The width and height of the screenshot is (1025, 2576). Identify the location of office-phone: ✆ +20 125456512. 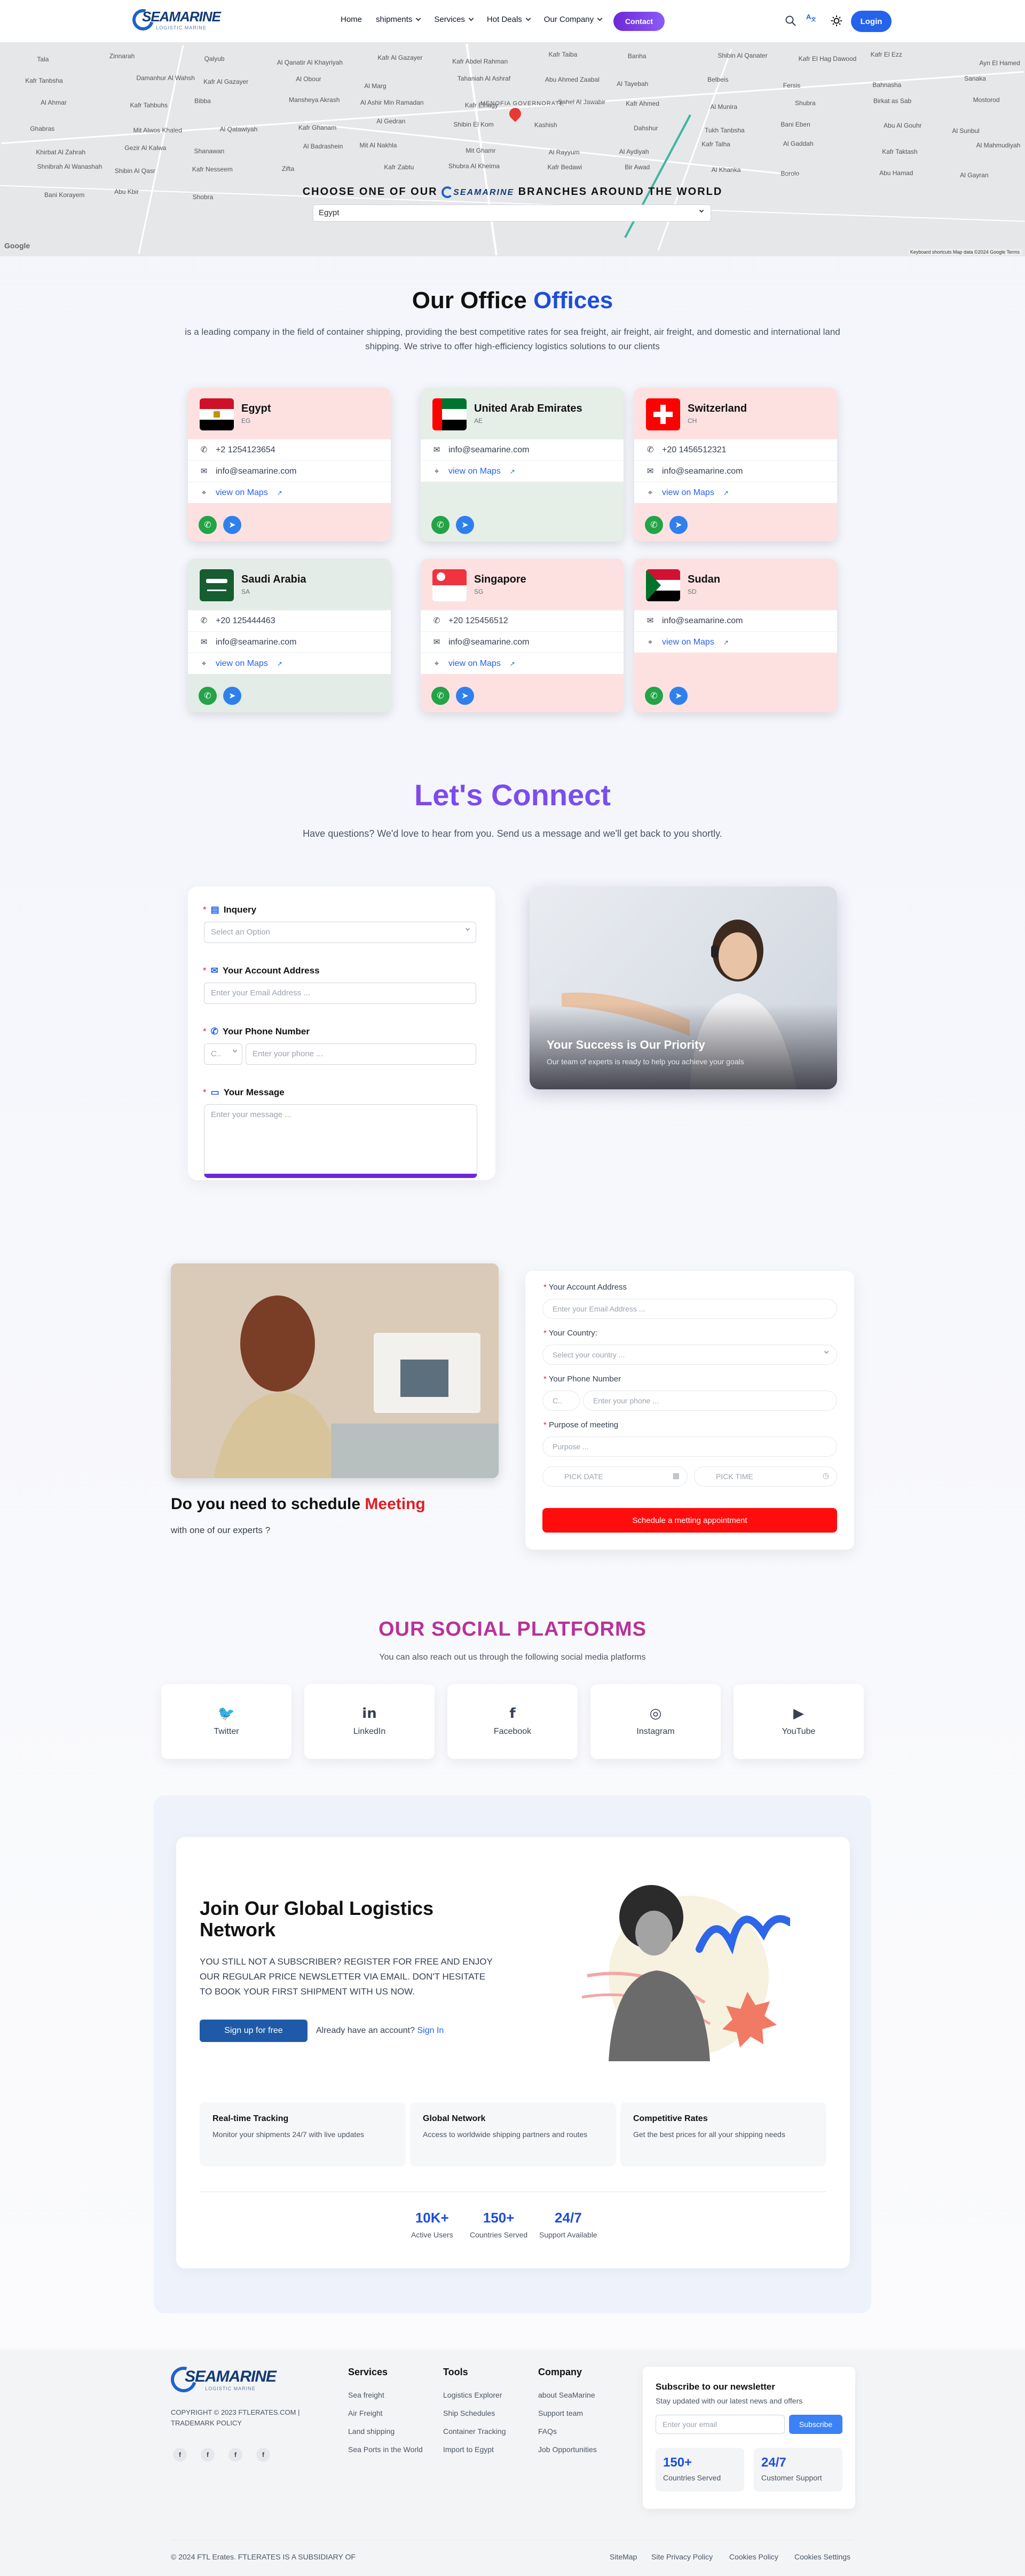
(522, 620).